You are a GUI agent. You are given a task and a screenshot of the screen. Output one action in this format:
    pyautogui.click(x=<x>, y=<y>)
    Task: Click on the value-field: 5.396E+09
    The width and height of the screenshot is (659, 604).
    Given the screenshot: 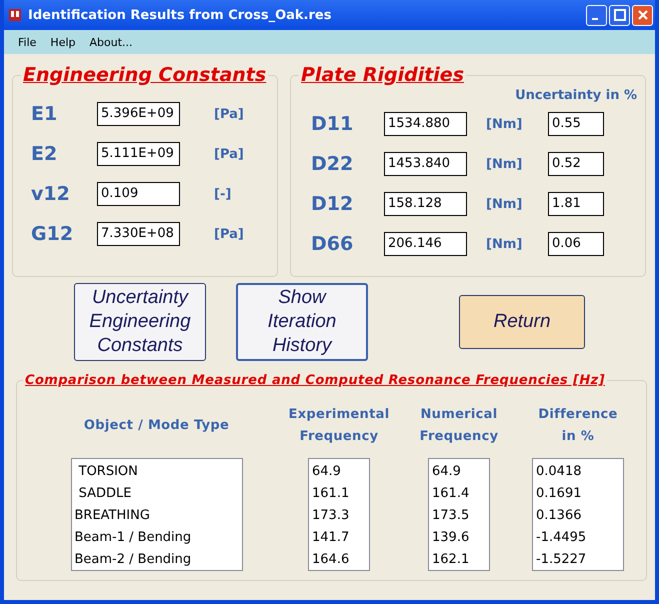 What is the action you would take?
    pyautogui.click(x=138, y=114)
    